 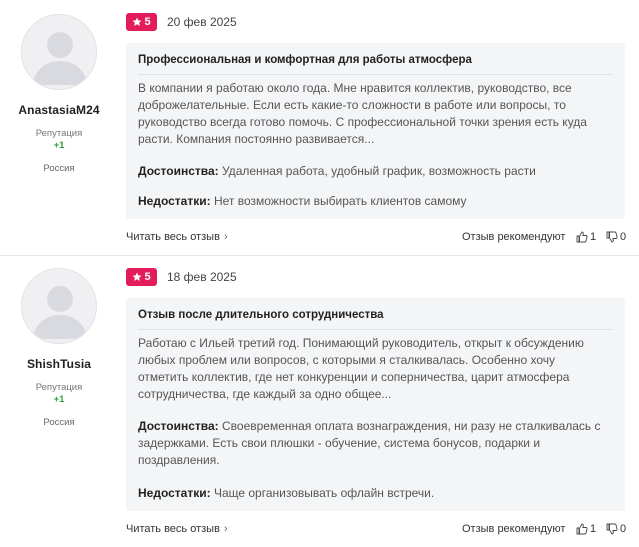 I want to click on cons-text: Нет возможности выбирать клиентов самому, so click(x=340, y=201).